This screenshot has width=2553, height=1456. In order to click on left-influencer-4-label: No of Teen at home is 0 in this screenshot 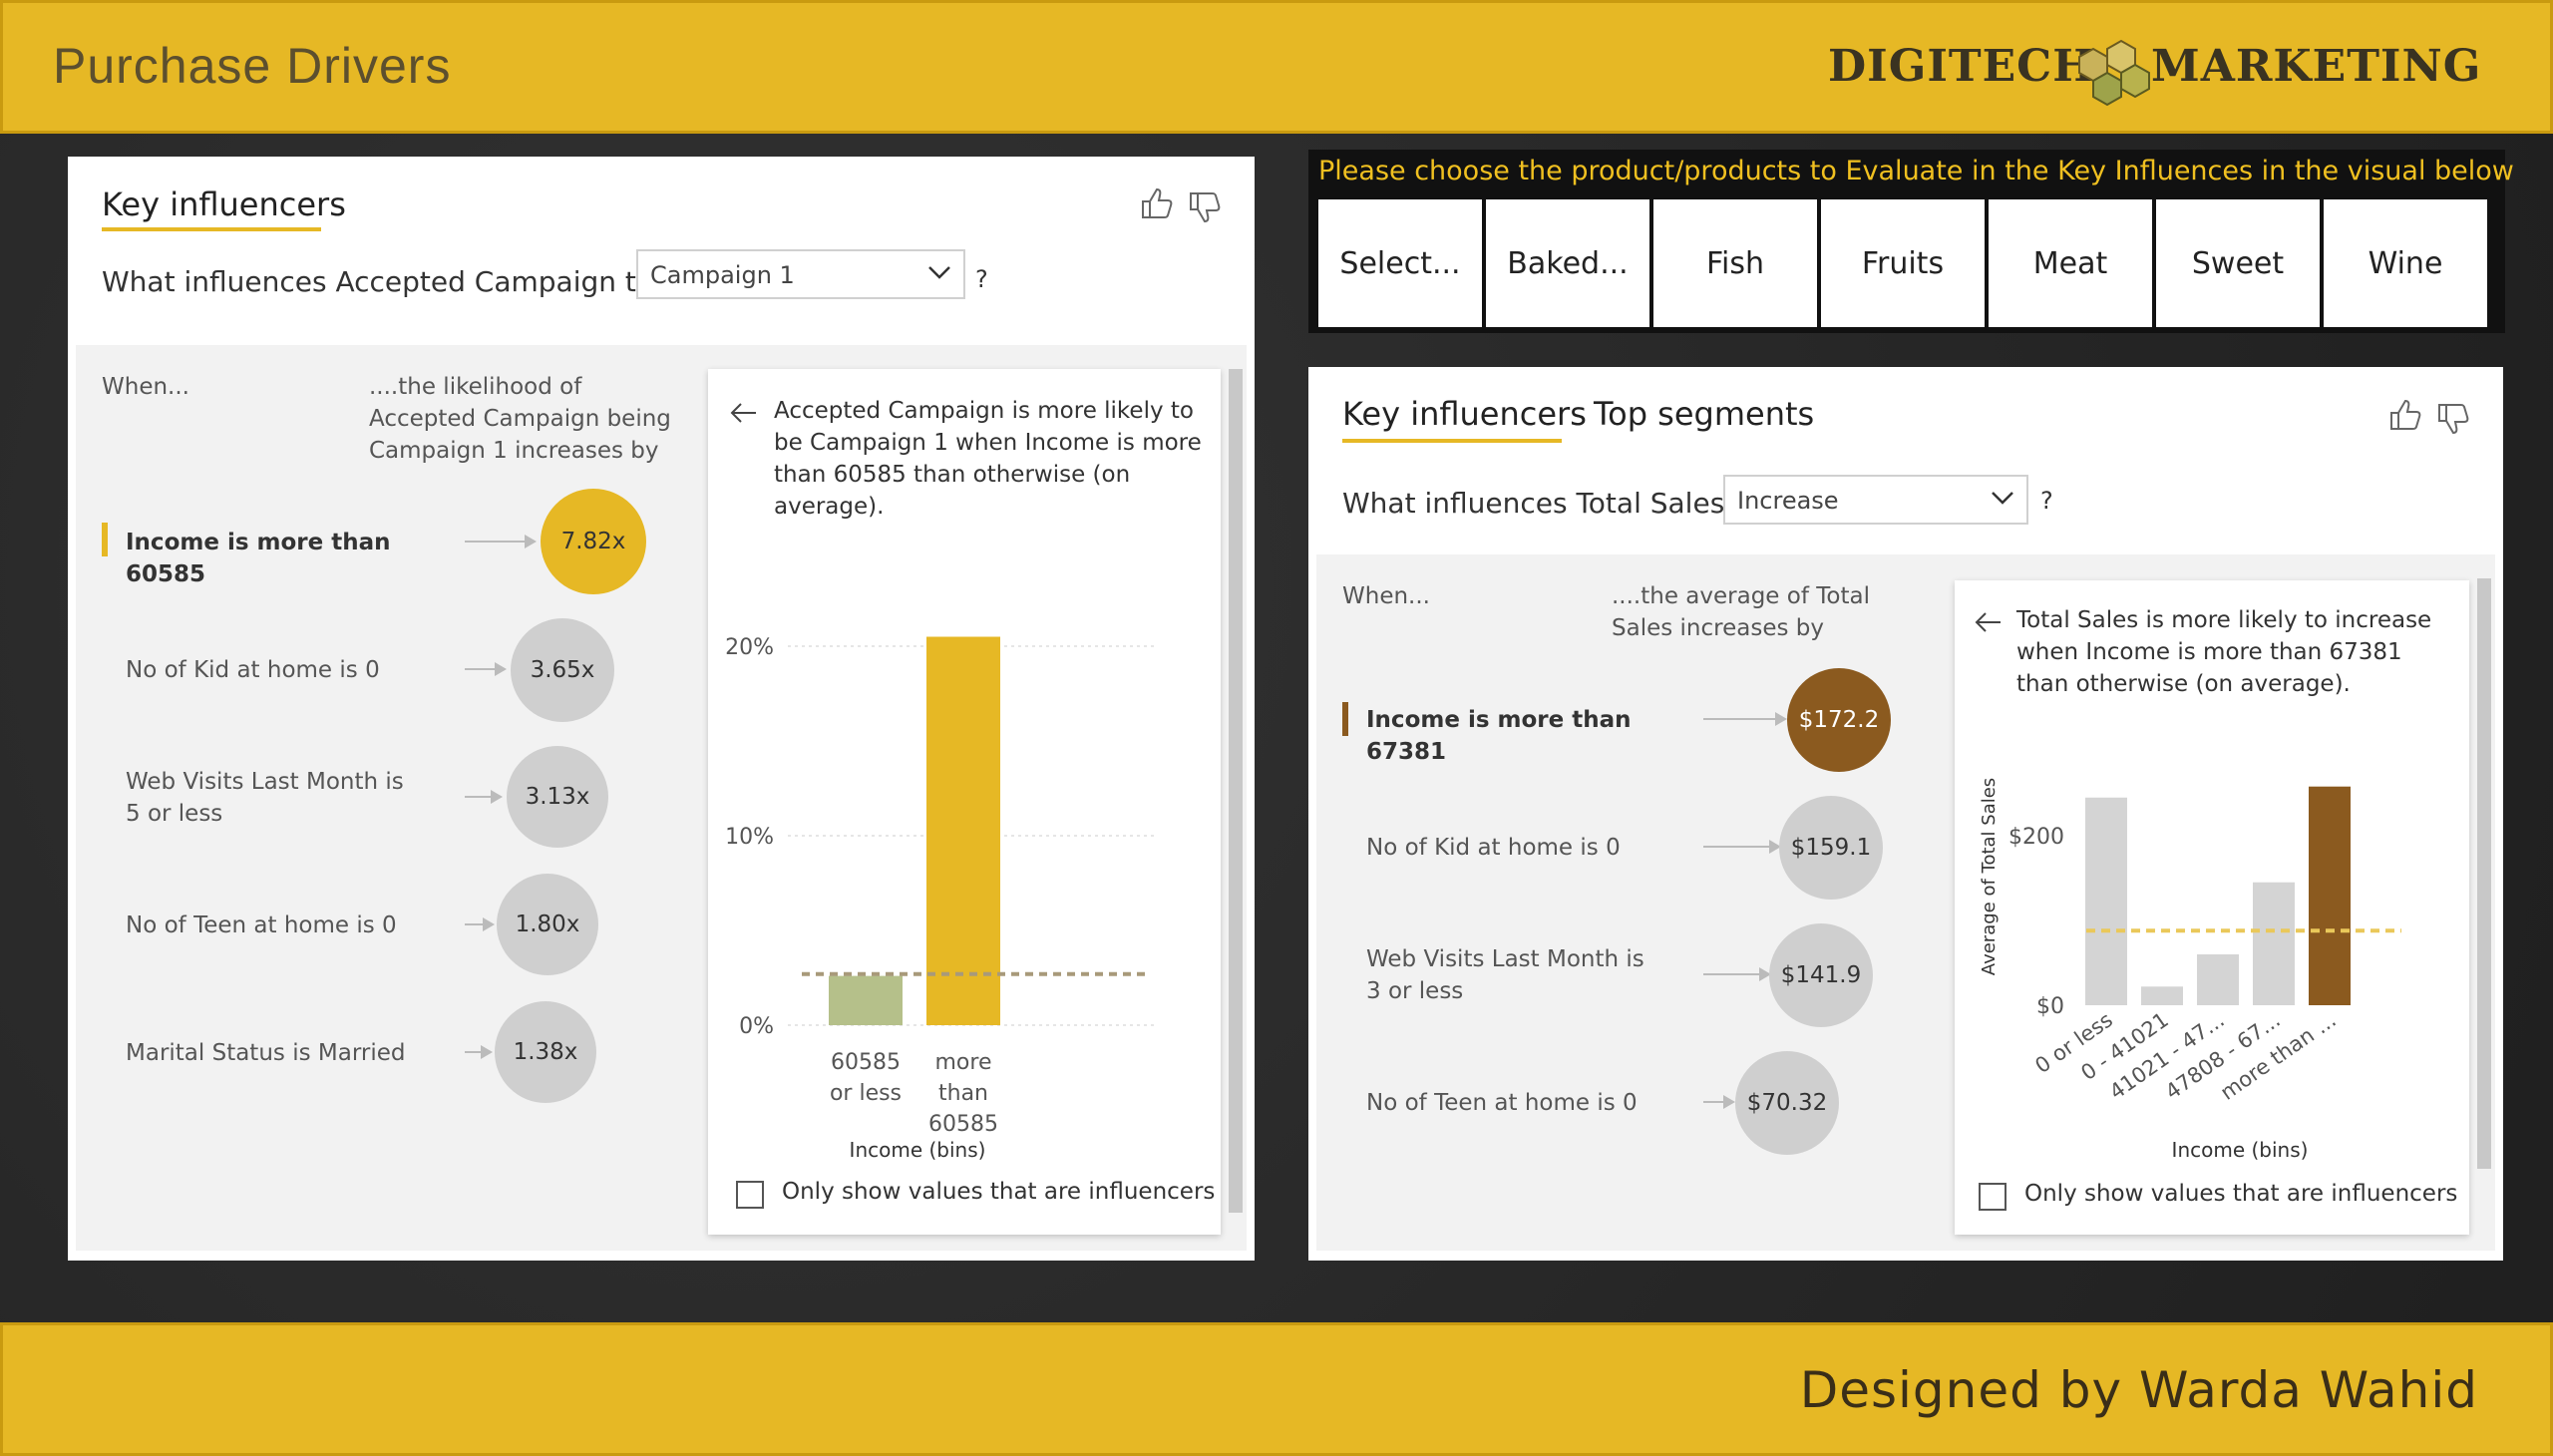, I will do `click(276, 925)`.